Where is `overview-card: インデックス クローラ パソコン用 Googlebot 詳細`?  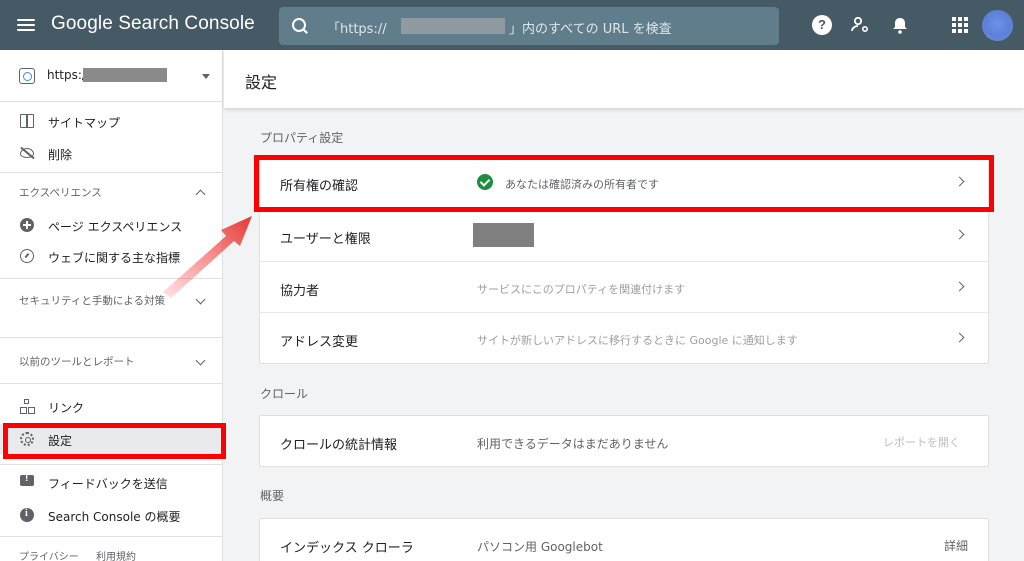 overview-card: インデックス クローラ パソコン用 Googlebot 詳細 is located at coordinates (624, 539).